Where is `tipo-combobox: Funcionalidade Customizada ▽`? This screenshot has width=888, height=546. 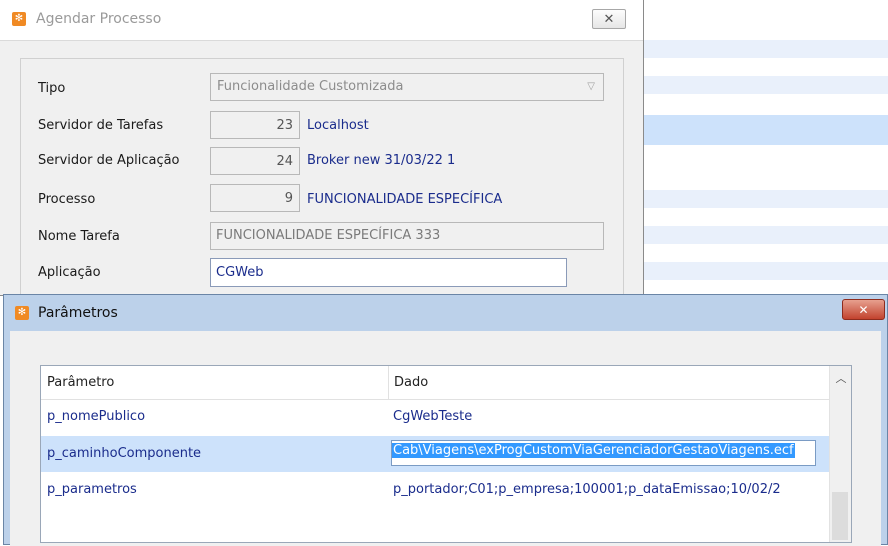
tipo-combobox: Funcionalidade Customizada ▽ is located at coordinates (407, 87).